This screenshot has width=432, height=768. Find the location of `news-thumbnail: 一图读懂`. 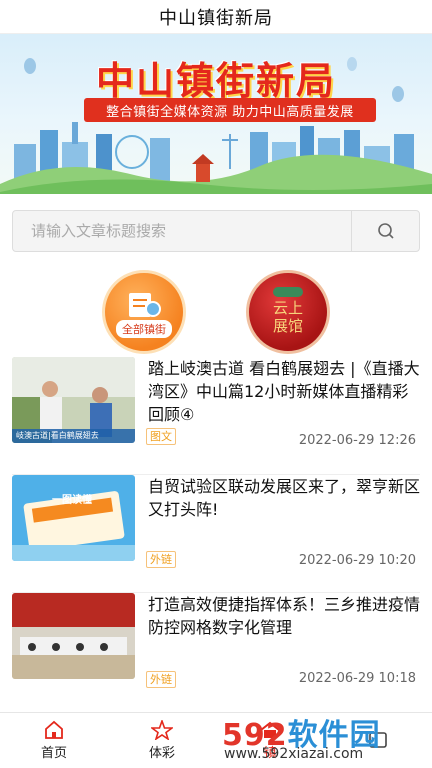

news-thumbnail: 一图读懂 is located at coordinates (73, 518).